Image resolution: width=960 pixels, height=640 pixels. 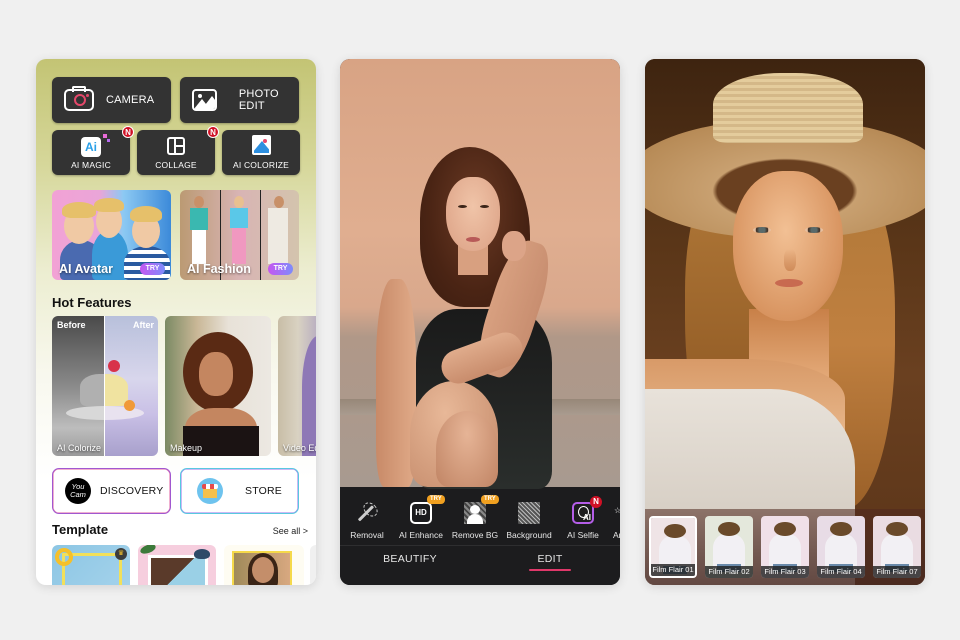 What do you see at coordinates (186, 448) in the screenshot?
I see `makeup-caption: Makeup` at bounding box center [186, 448].